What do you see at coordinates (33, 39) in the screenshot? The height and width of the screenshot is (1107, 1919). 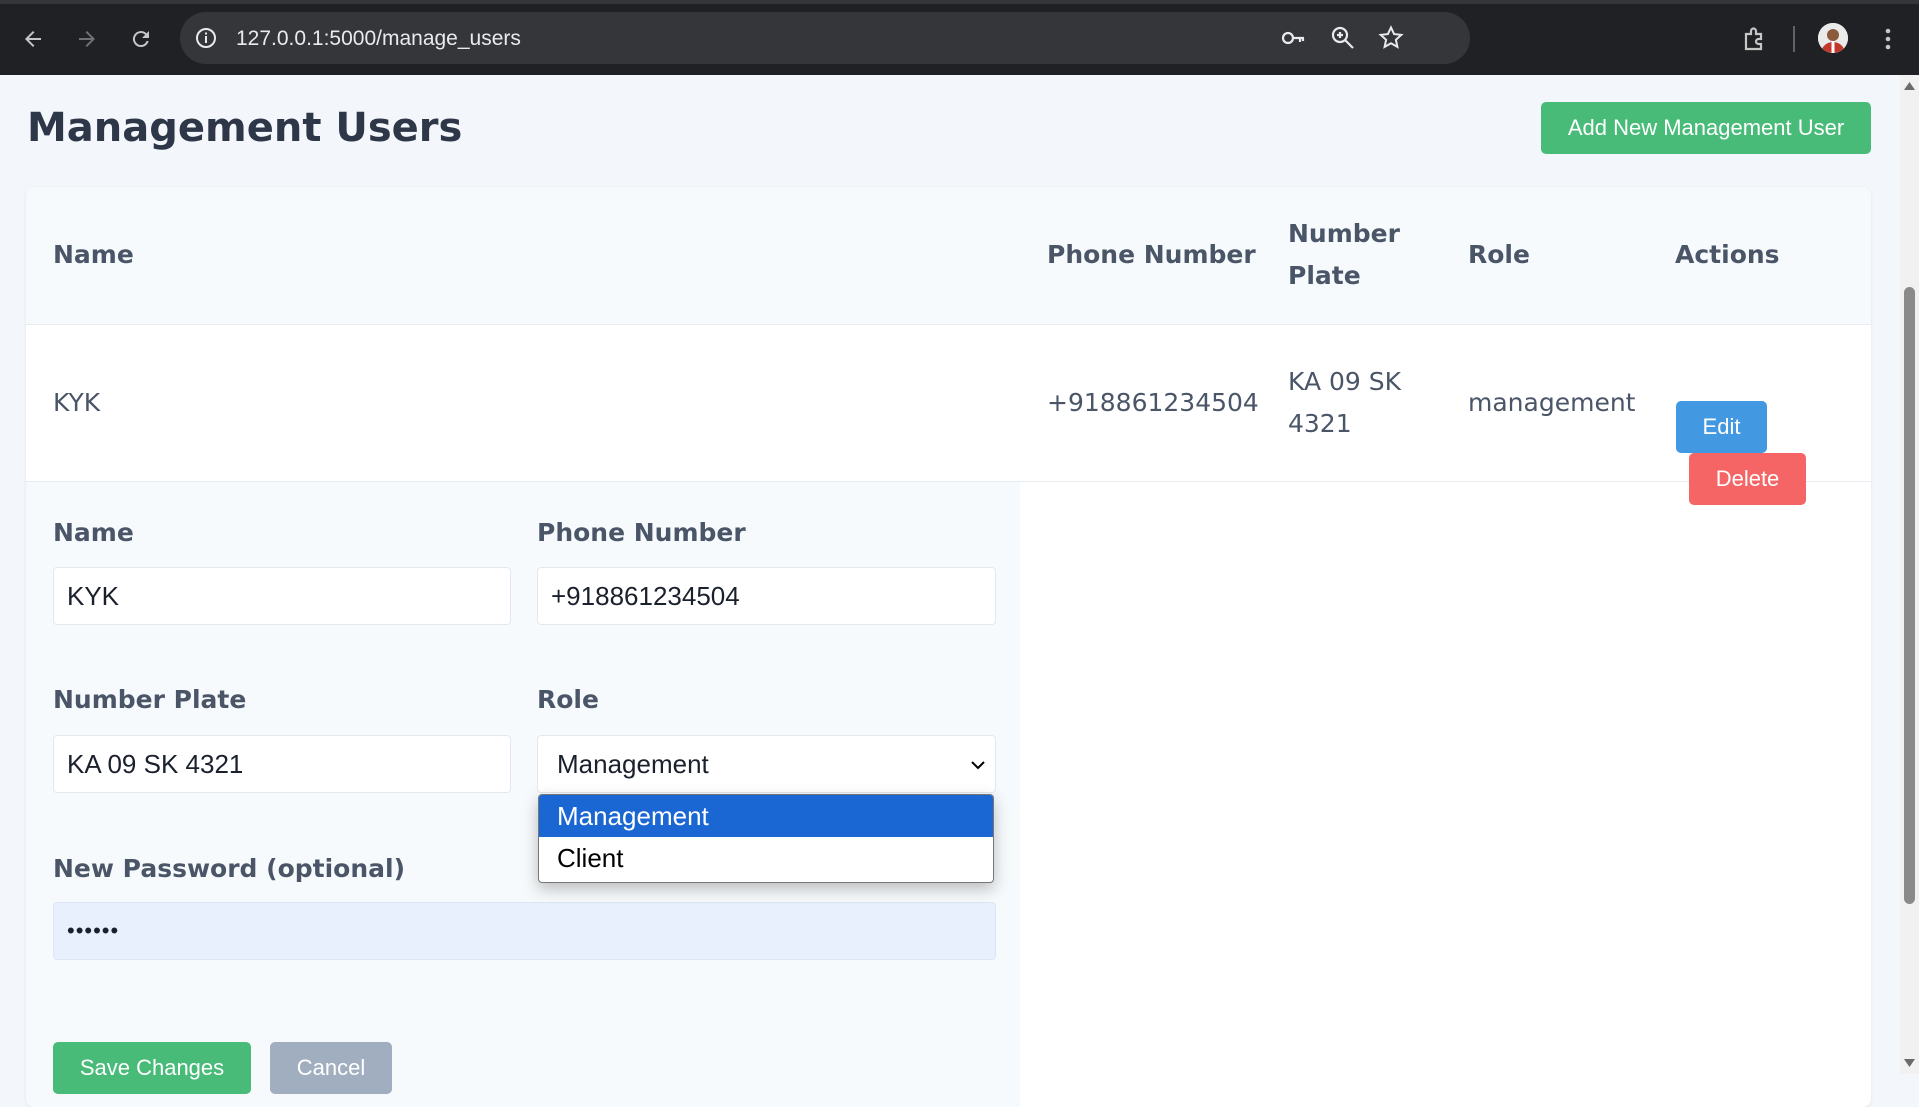 I see `back-icon` at bounding box center [33, 39].